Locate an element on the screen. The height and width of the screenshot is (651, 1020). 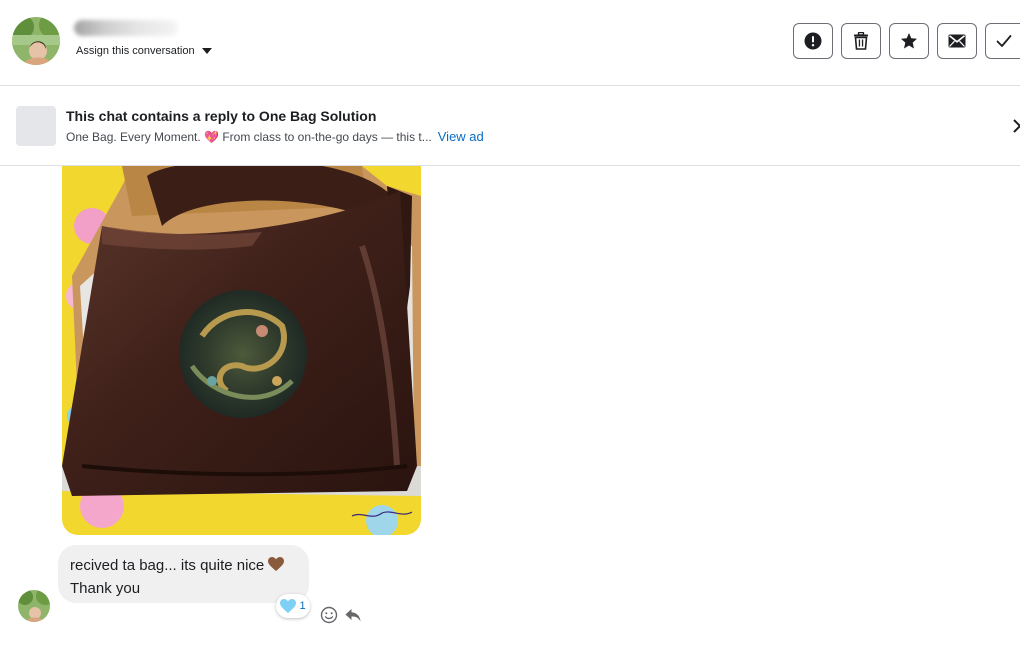
mark-as-spam-button is located at coordinates (813, 41).